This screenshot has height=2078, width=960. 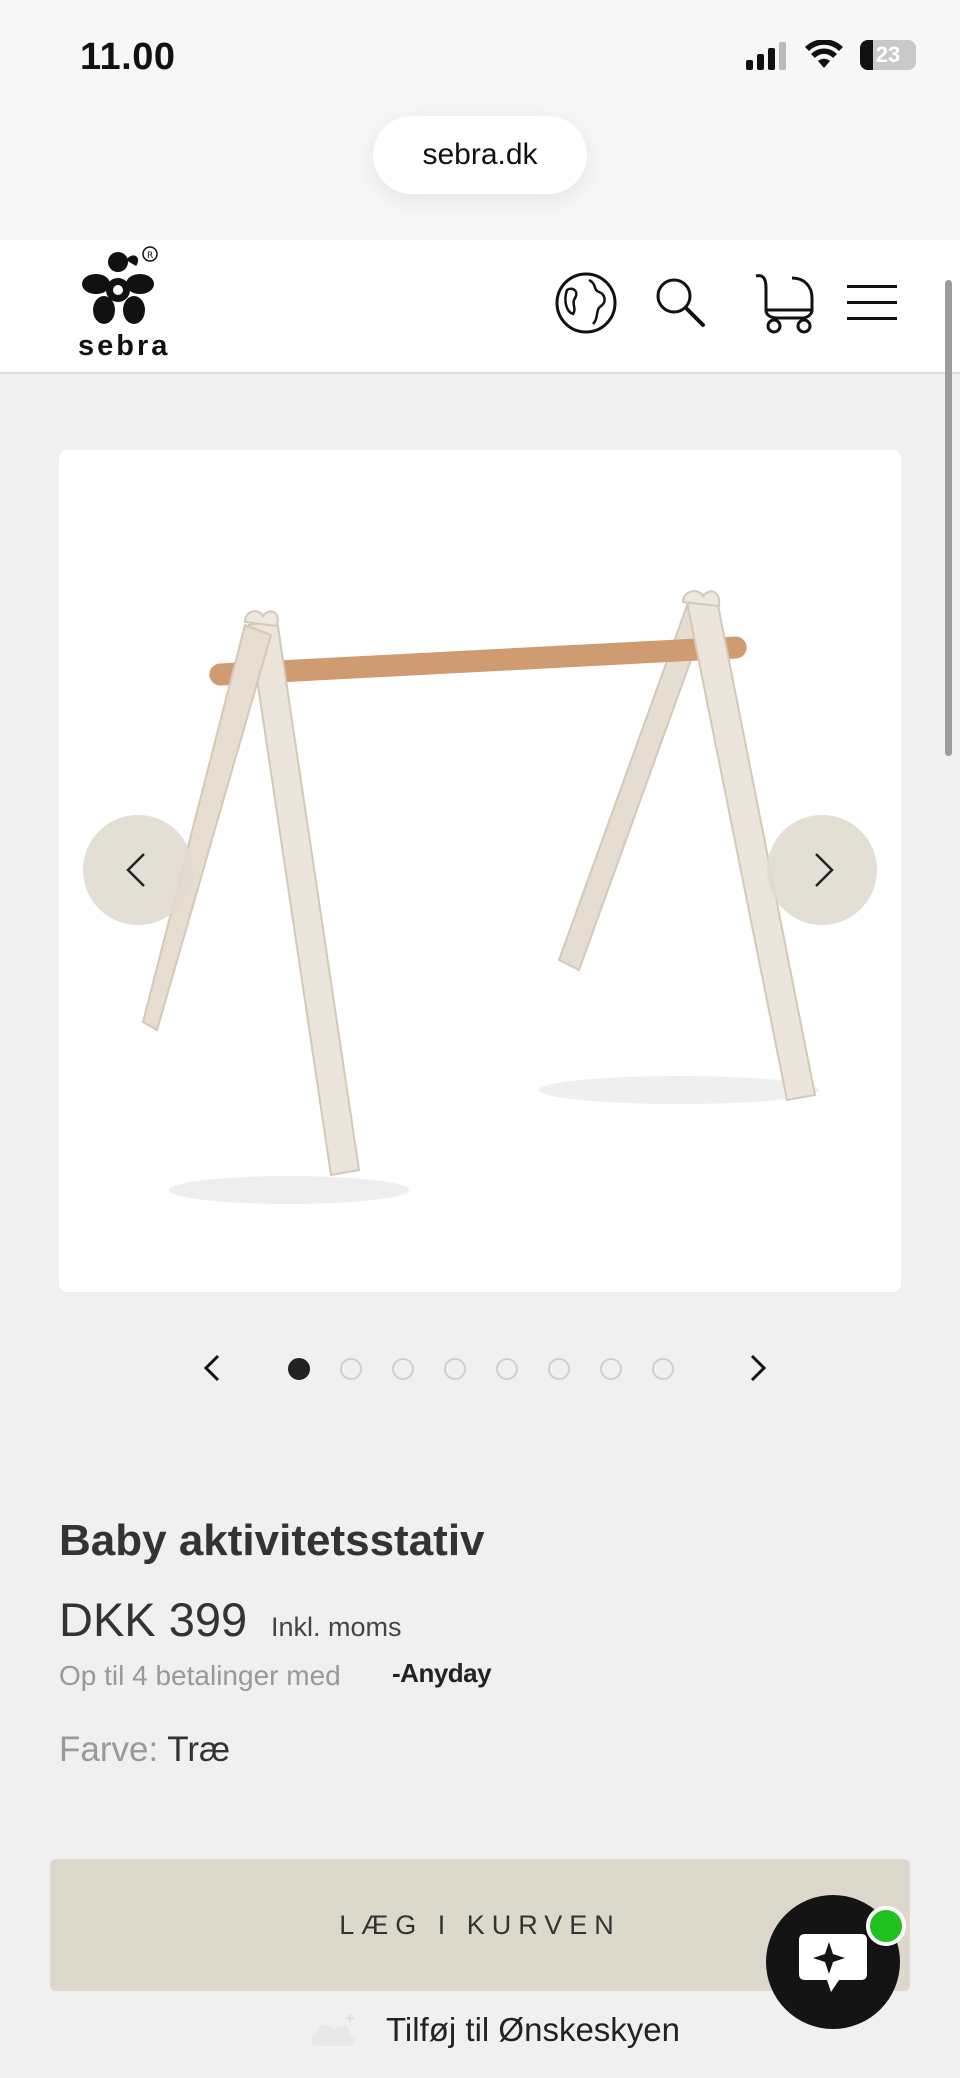 I want to click on browser-top-area: 11.00 23 sebra.dk, so click(x=480, y=120).